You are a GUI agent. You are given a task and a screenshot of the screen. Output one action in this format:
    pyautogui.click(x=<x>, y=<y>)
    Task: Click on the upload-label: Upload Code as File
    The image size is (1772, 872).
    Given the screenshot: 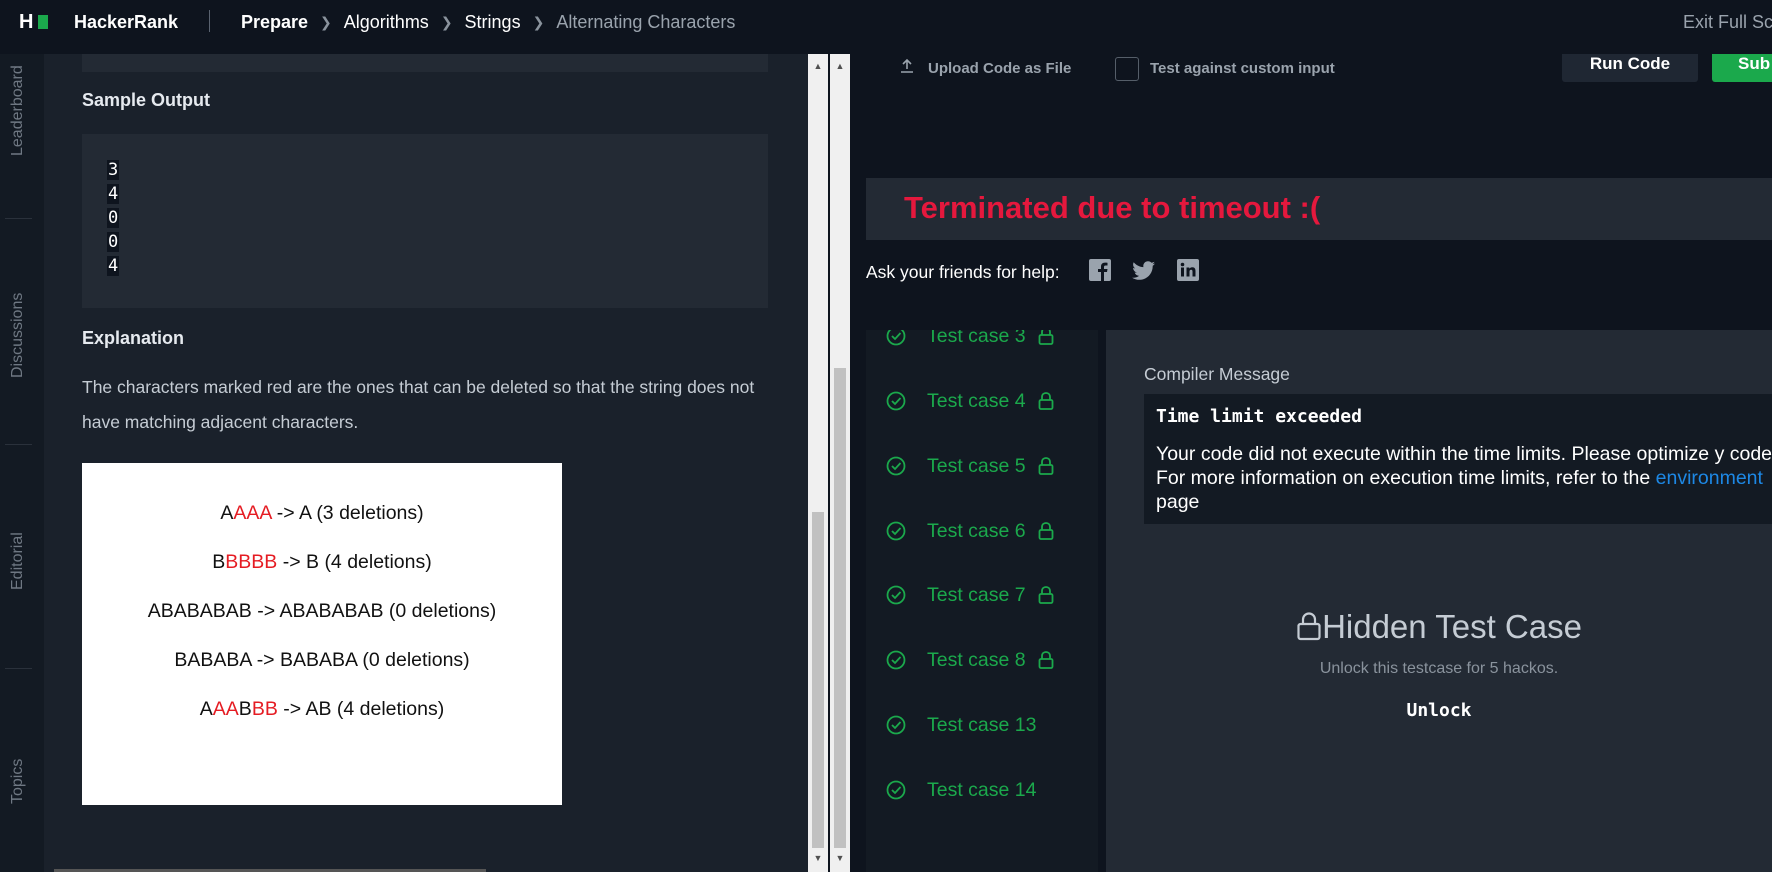 What is the action you would take?
    pyautogui.click(x=1000, y=68)
    